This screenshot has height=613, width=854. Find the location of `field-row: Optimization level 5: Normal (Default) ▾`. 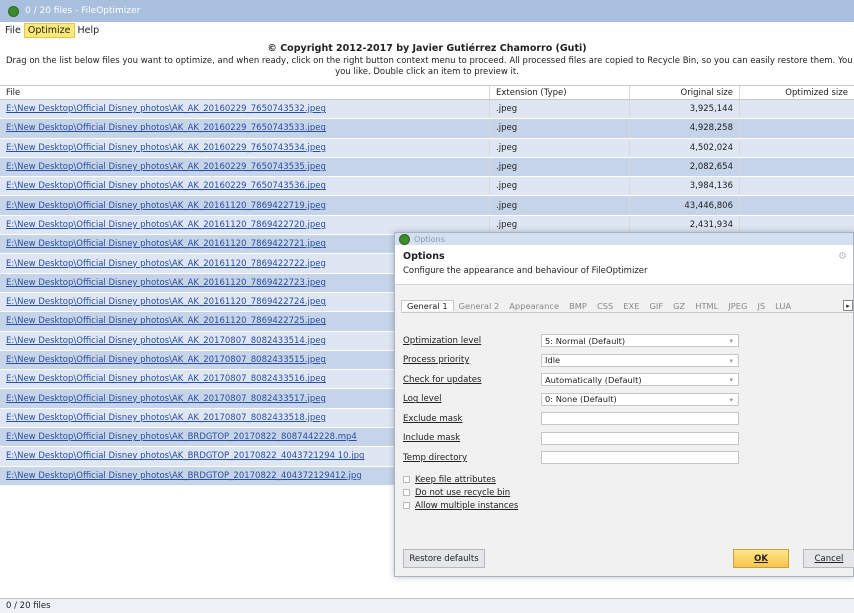

field-row: Optimization level 5: Normal (Default) ▾ is located at coordinates (623, 341).